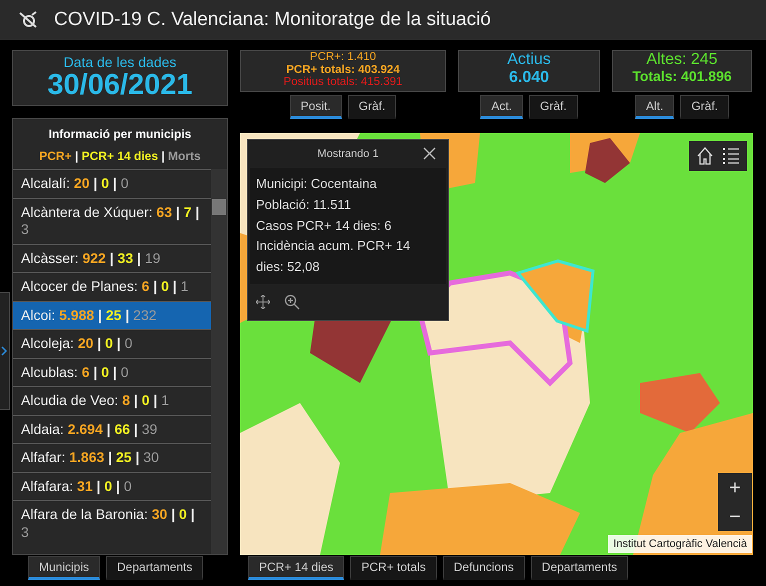 The width and height of the screenshot is (766, 586). I want to click on panel-title: Informació per municipis, so click(120, 134).